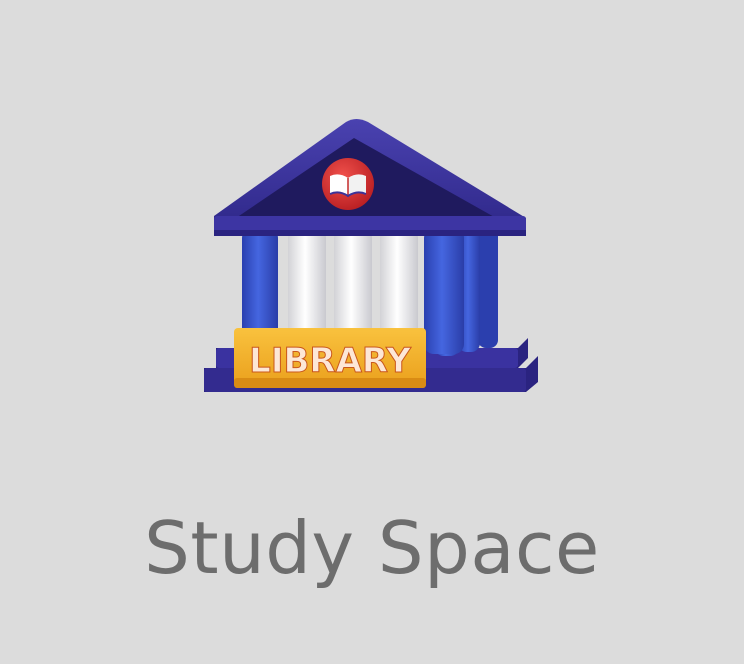 The image size is (744, 664). I want to click on app-label: Study Space, so click(372, 548).